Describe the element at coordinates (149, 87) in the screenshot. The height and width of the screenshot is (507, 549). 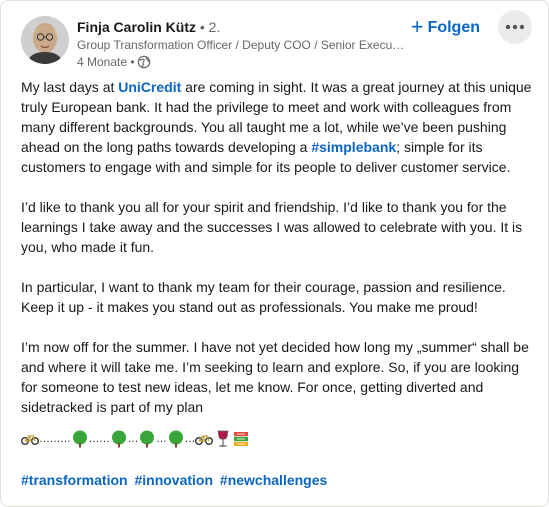
I see `company-mention-link: UniCredit` at that location.